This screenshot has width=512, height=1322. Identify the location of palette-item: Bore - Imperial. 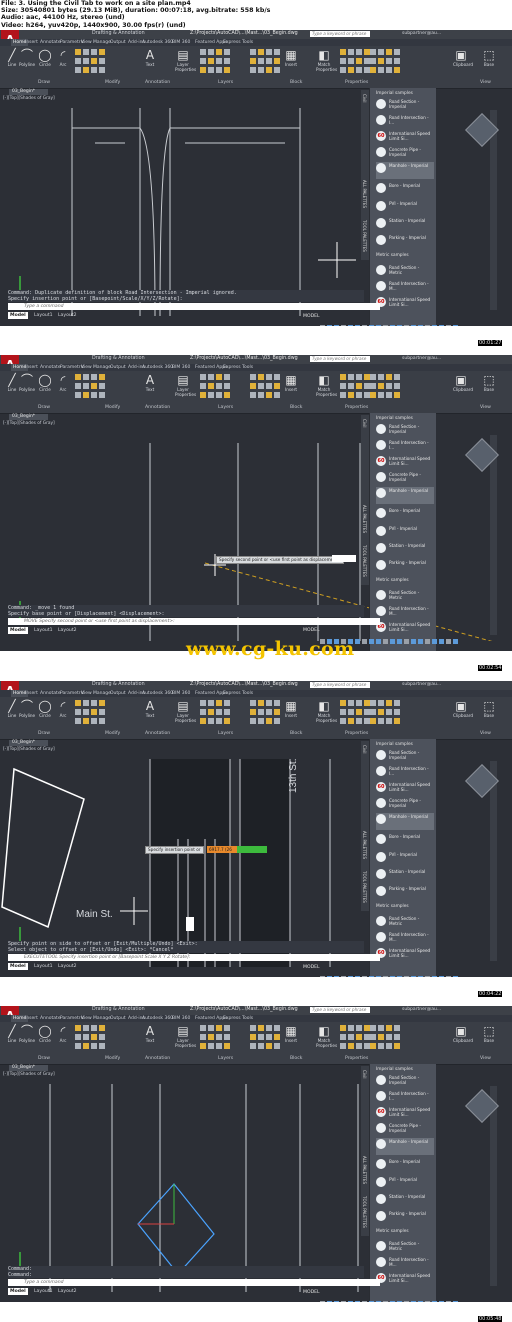
(405, 190).